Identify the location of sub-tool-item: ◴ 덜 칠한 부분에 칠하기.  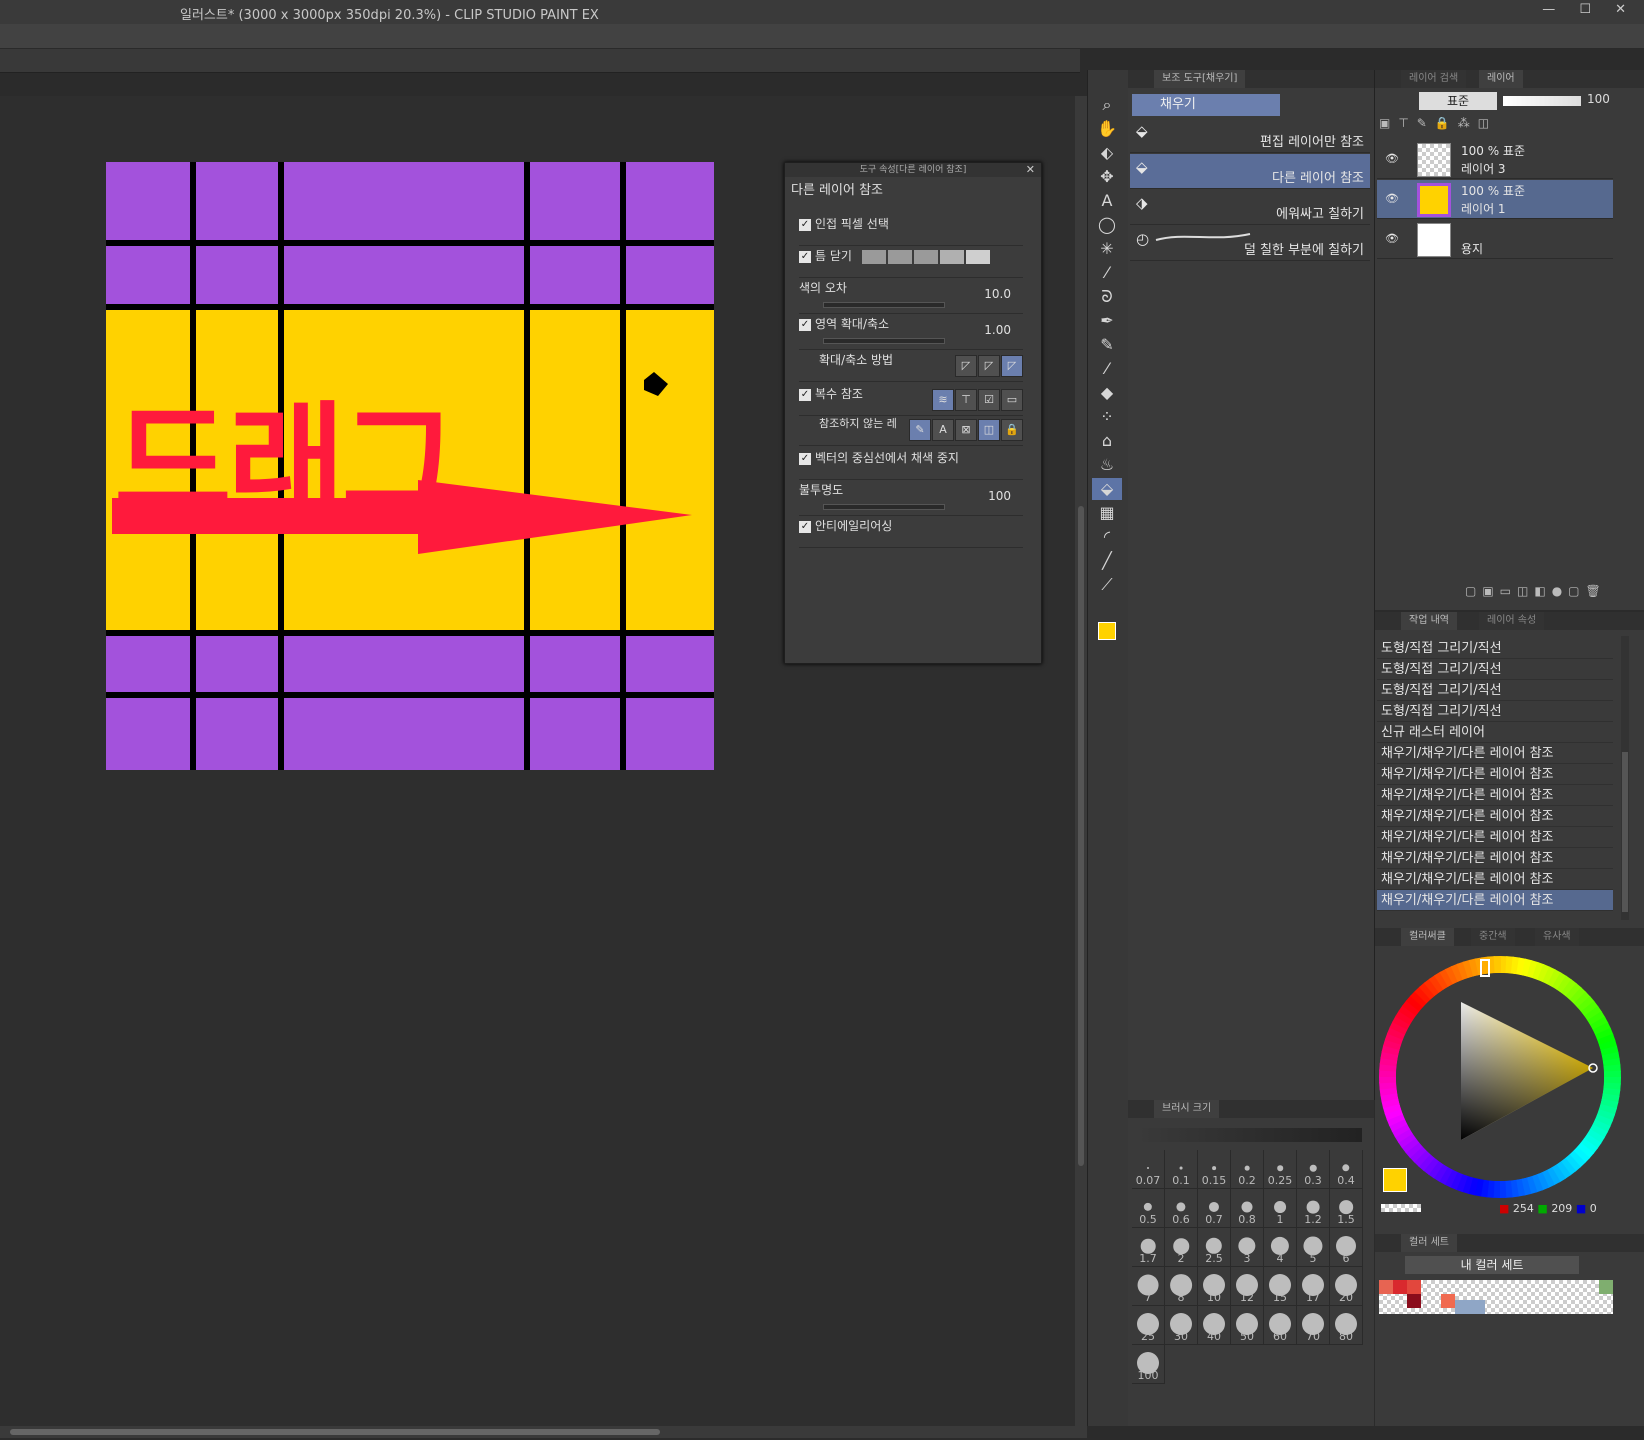
(1250, 243).